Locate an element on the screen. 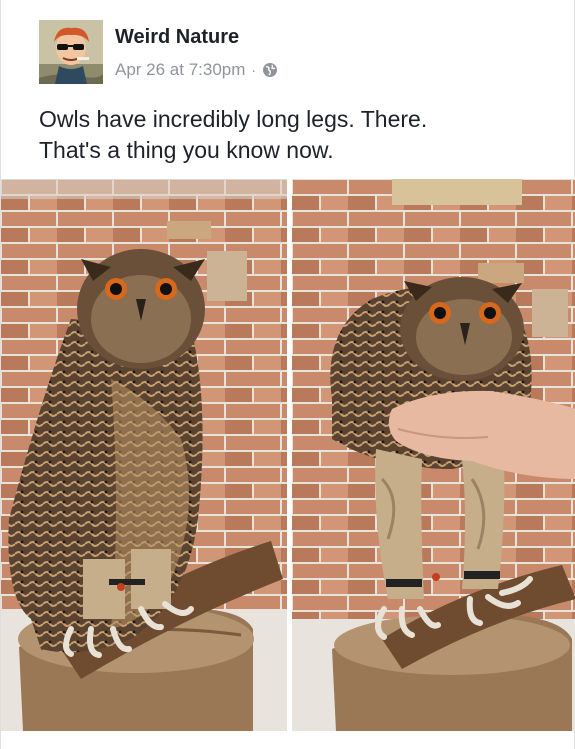 The height and width of the screenshot is (749, 575). post-message-line-1: Owls have incredibly long legs. There. is located at coordinates (233, 119).